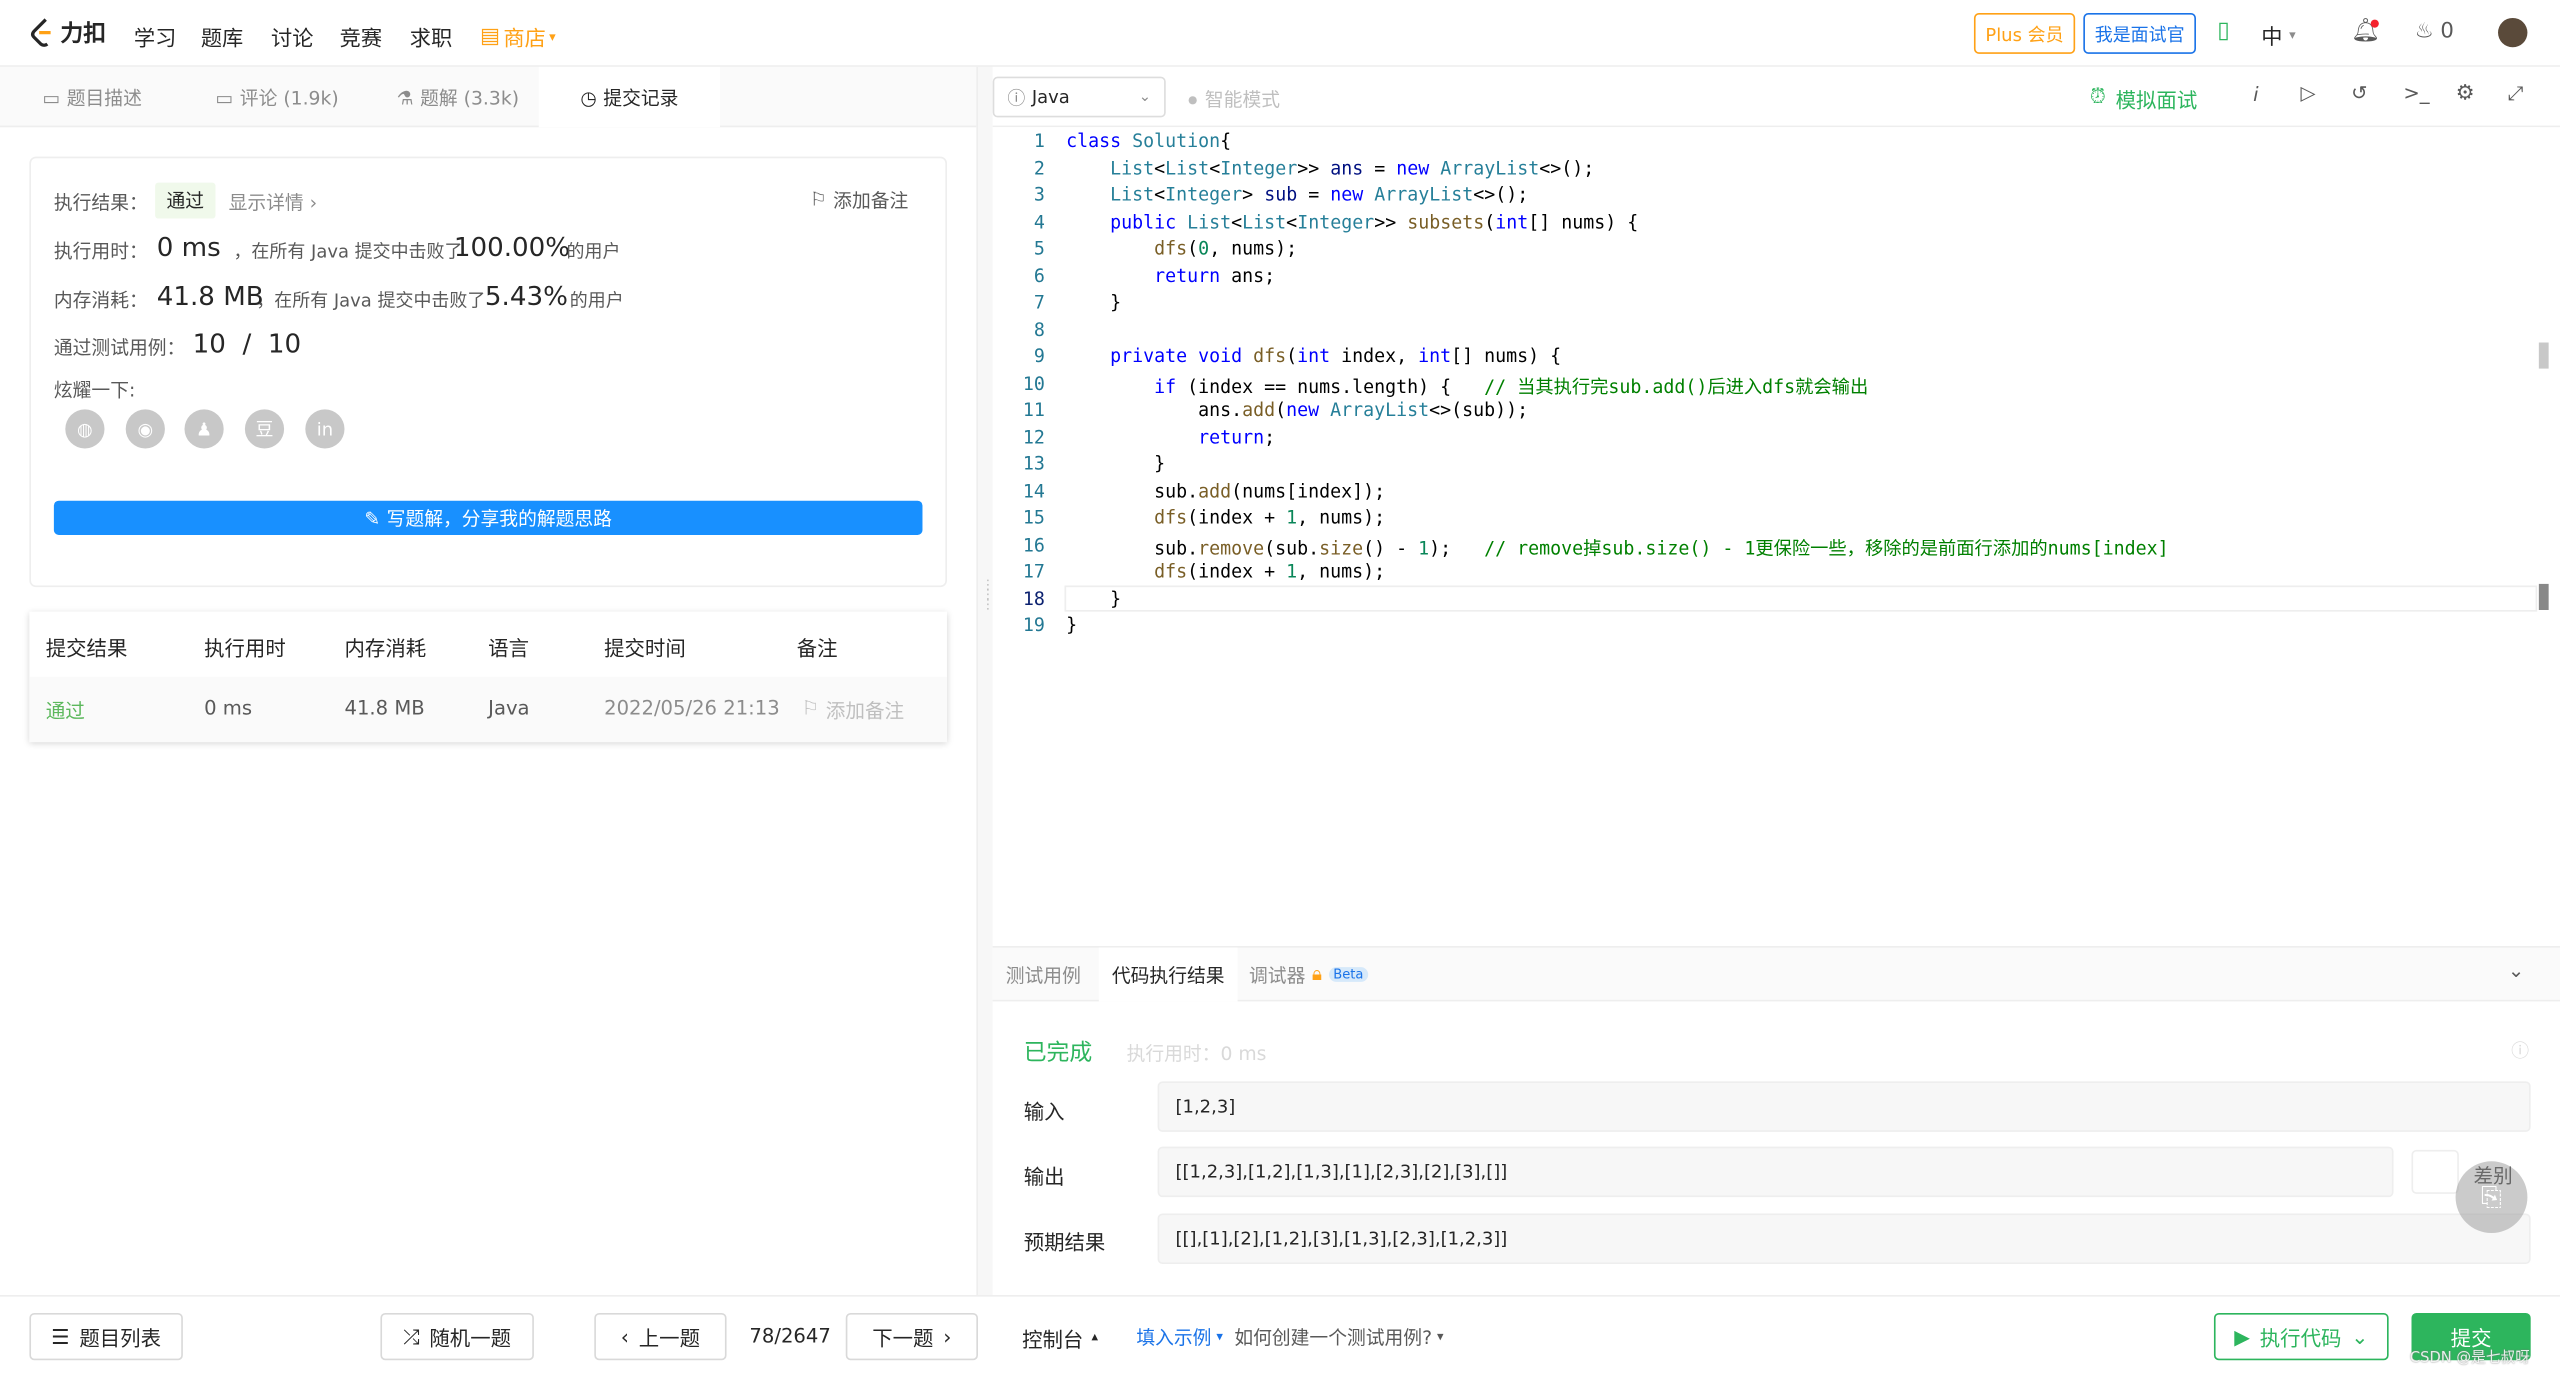  Describe the element at coordinates (155, 36) in the screenshot. I see `nav-learn: 学习` at that location.